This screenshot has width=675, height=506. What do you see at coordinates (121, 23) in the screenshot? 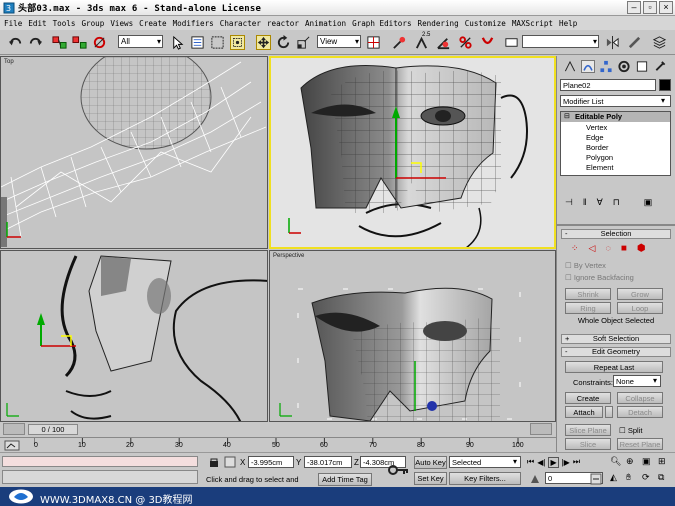
I see `menu-views: Views` at bounding box center [121, 23].